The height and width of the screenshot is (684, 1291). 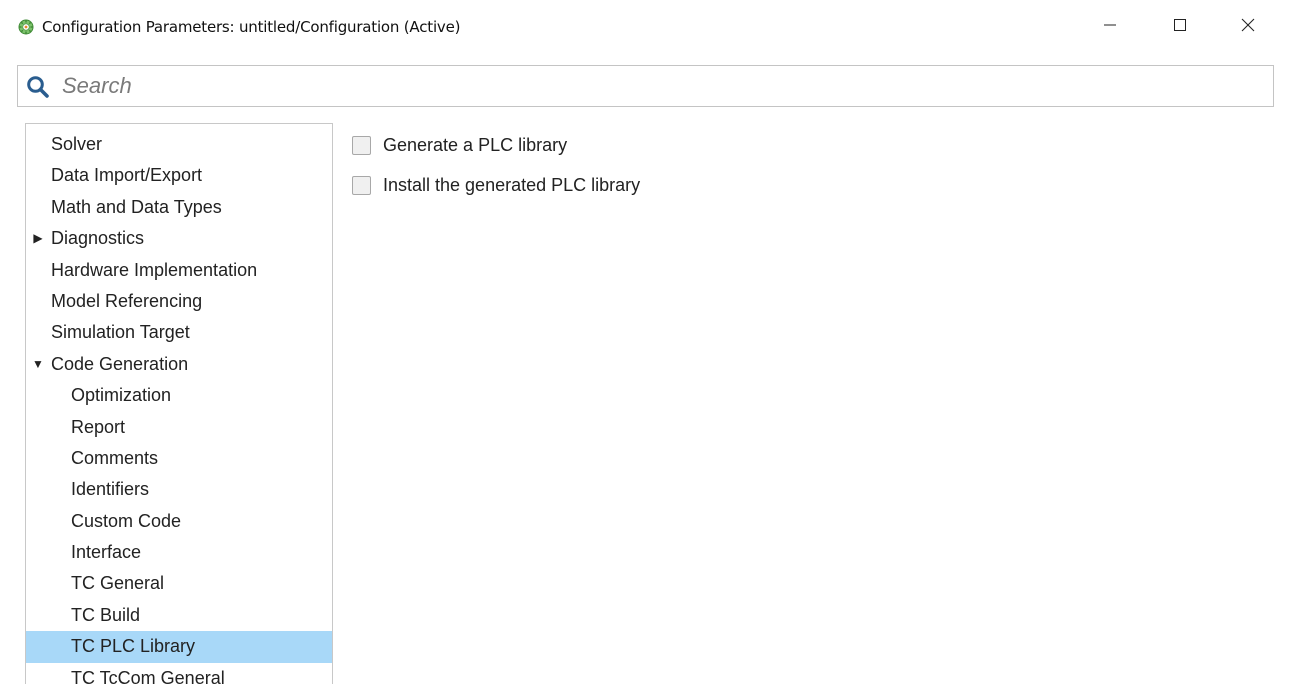 I want to click on tree-item-comments: Comments, so click(x=179, y=458).